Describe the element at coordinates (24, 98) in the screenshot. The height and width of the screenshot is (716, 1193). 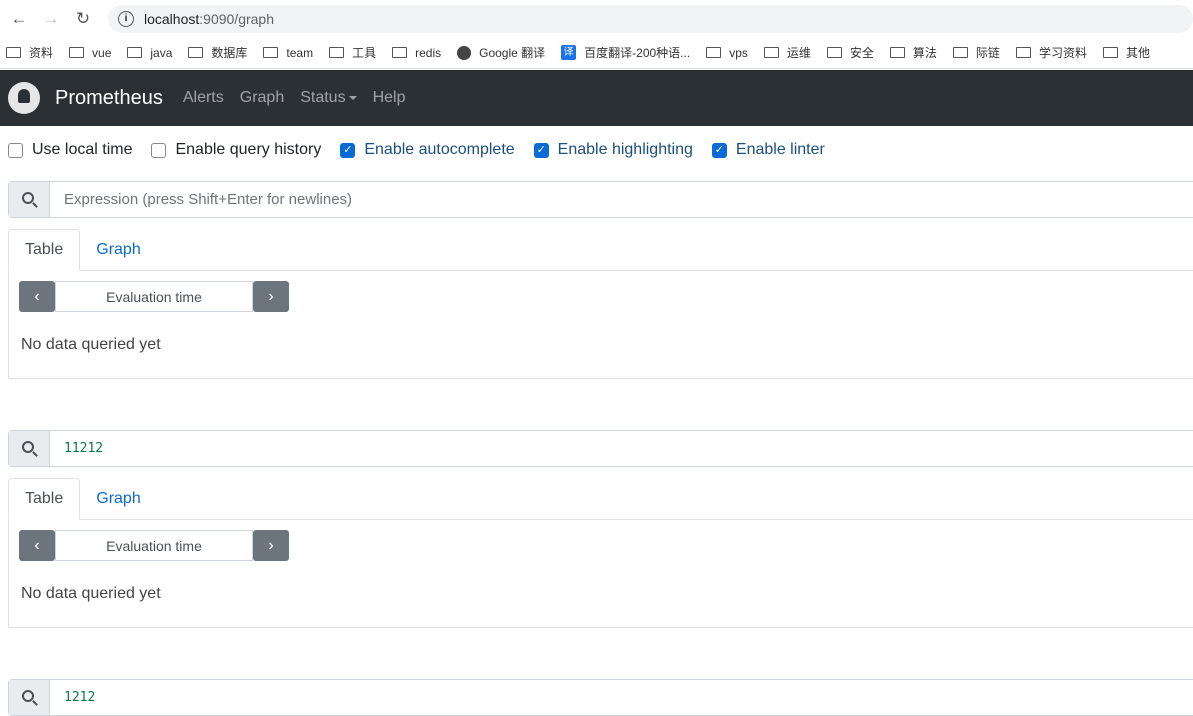
I see `prometheus-logo` at that location.